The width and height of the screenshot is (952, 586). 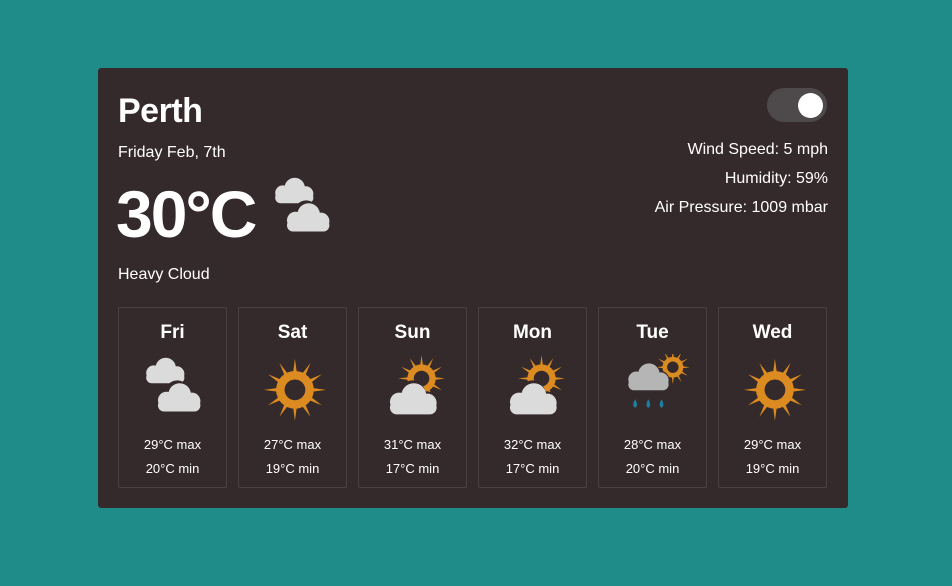 What do you see at coordinates (292, 332) in the screenshot?
I see `forecast-day-name: Sat` at bounding box center [292, 332].